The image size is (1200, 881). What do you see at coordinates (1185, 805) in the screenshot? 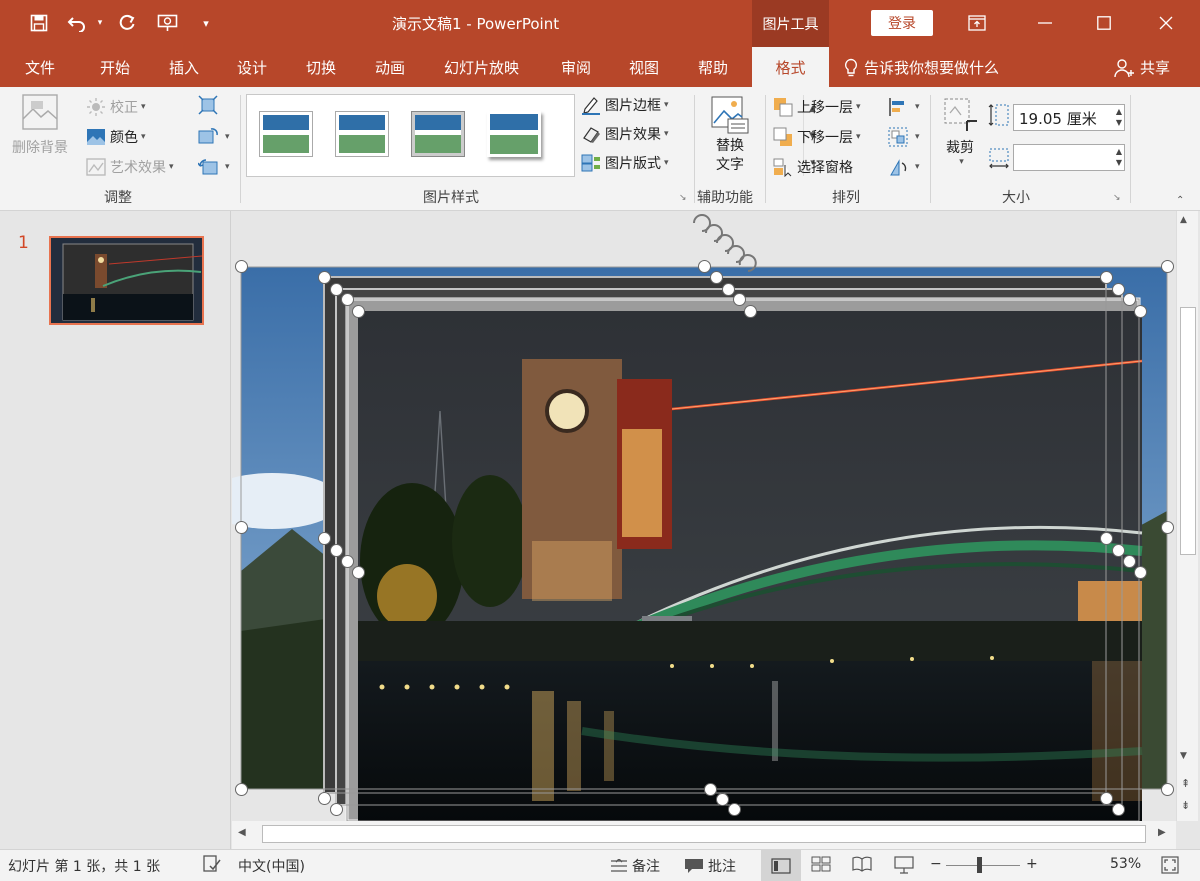
I see `next-slide-icon: ⇟` at bounding box center [1185, 805].